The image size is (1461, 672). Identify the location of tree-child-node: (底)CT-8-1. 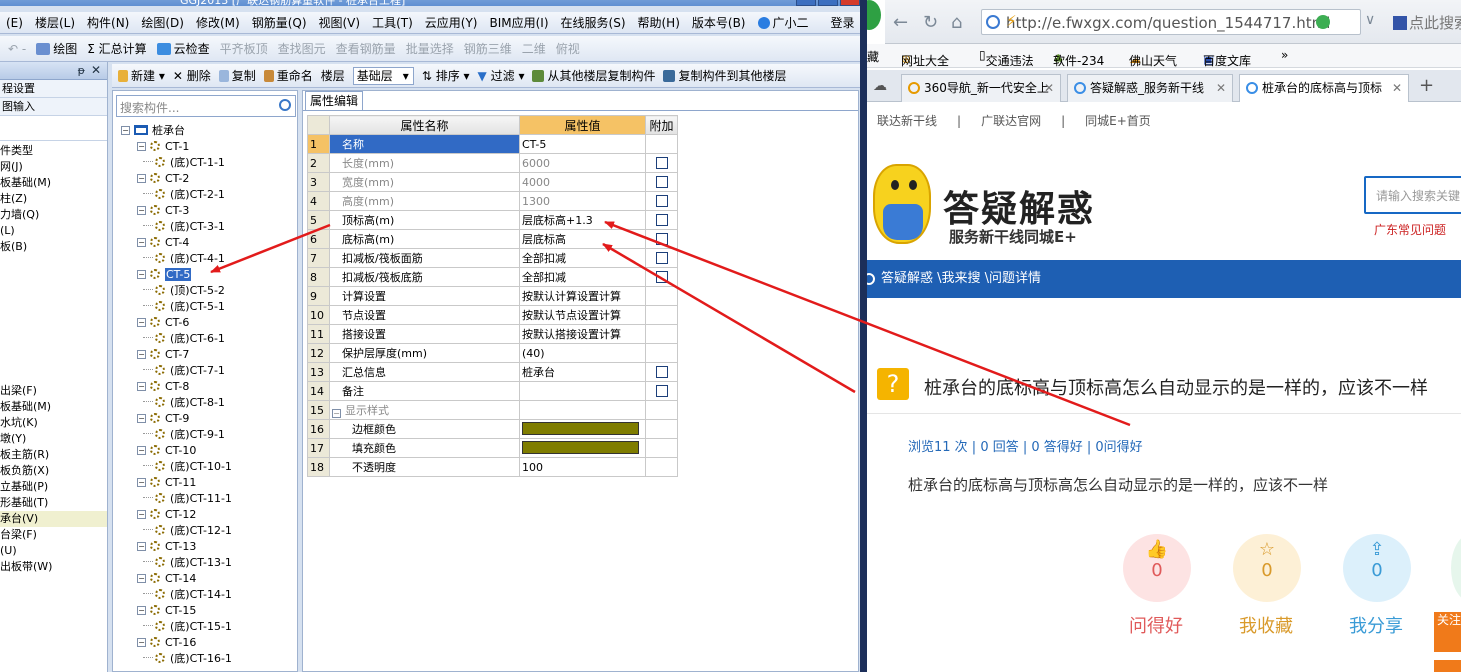
(210, 403).